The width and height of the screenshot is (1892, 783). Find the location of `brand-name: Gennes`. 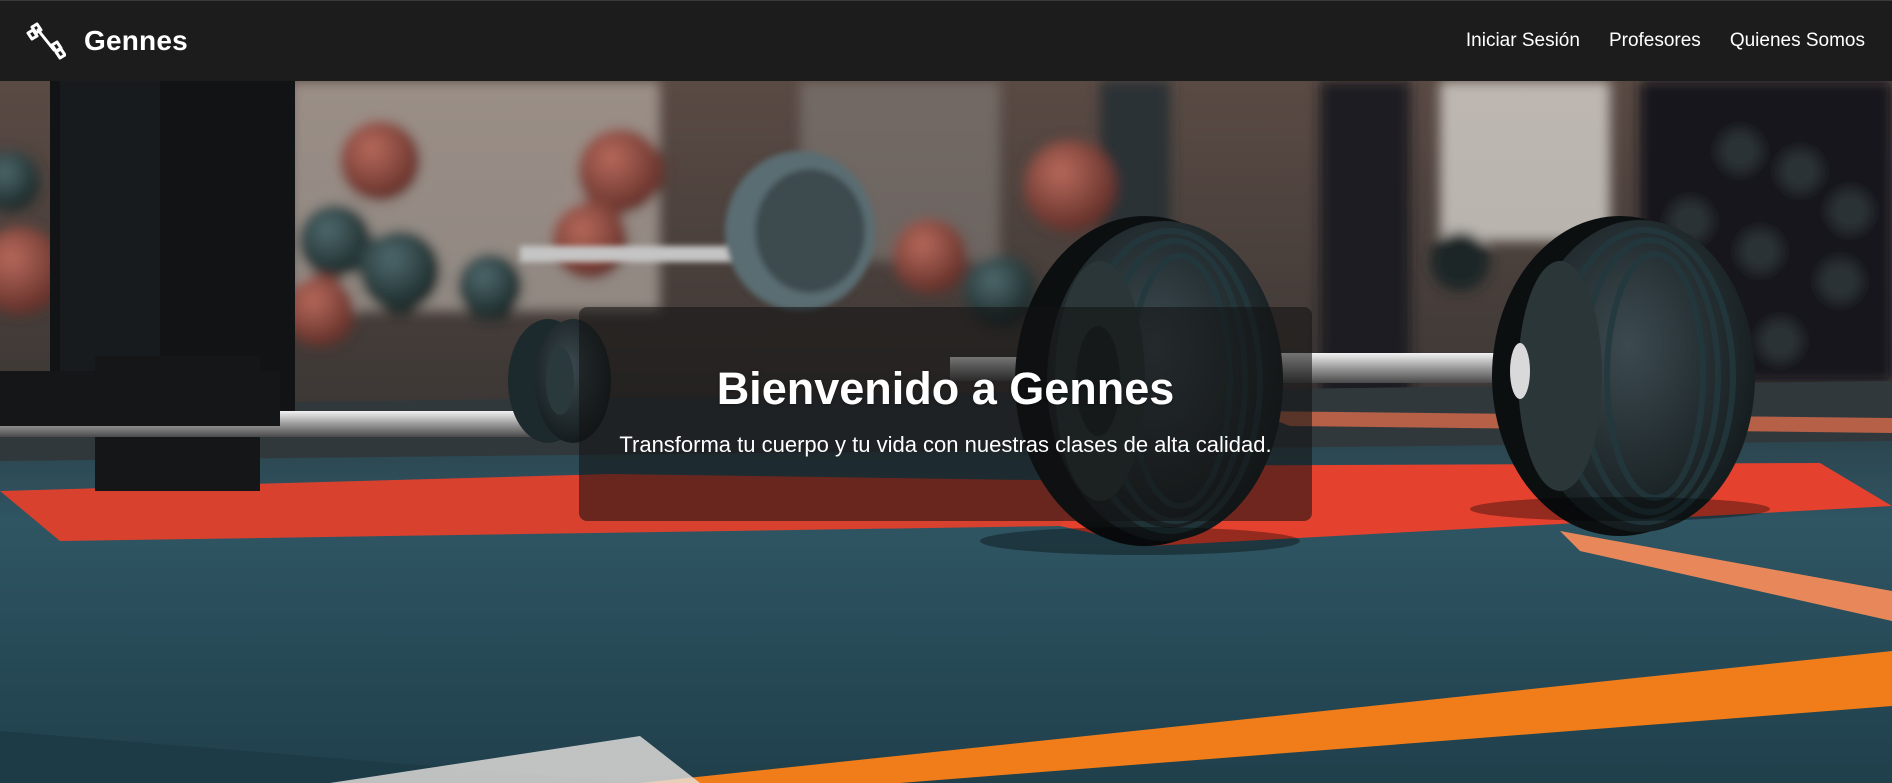

brand-name: Gennes is located at coordinates (136, 40).